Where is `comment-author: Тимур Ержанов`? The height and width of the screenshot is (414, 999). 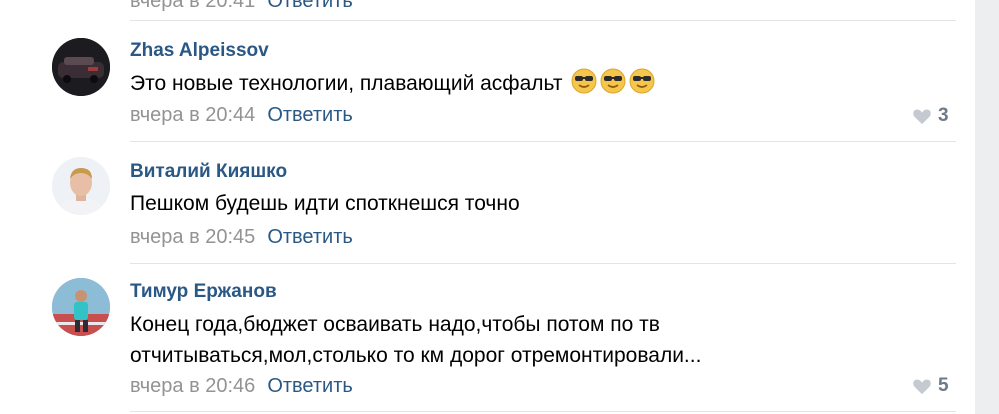 comment-author: Тимур Ержанов is located at coordinates (203, 292).